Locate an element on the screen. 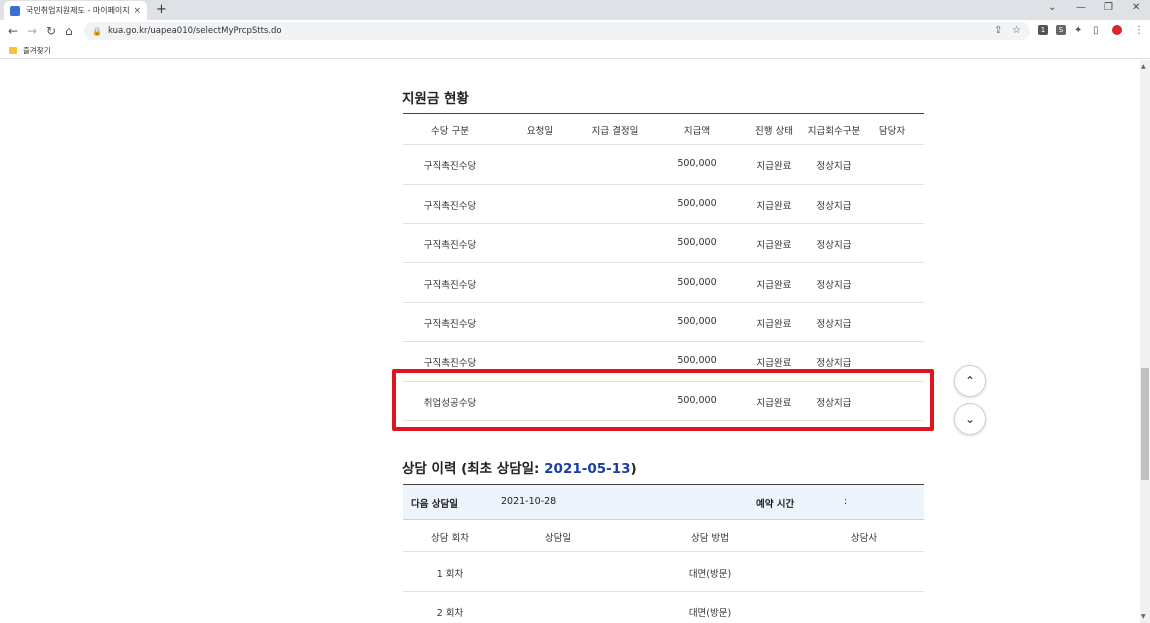 Image resolution: width=1150 pixels, height=623 pixels. col-header-request-date: 요청일 is located at coordinates (540, 131).